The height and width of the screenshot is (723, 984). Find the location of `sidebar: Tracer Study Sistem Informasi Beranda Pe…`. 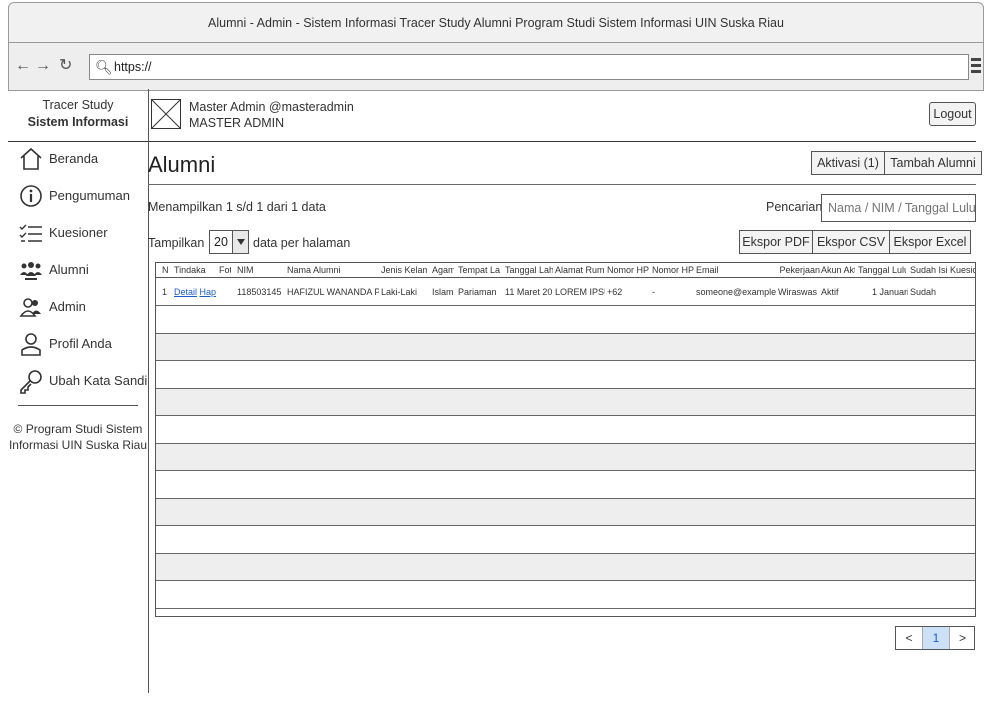

sidebar: Tracer Study Sistem Informasi Beranda Pe… is located at coordinates (78, 406).